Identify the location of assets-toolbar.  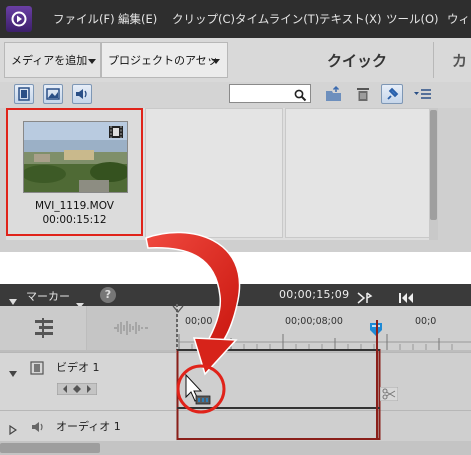
(235, 95).